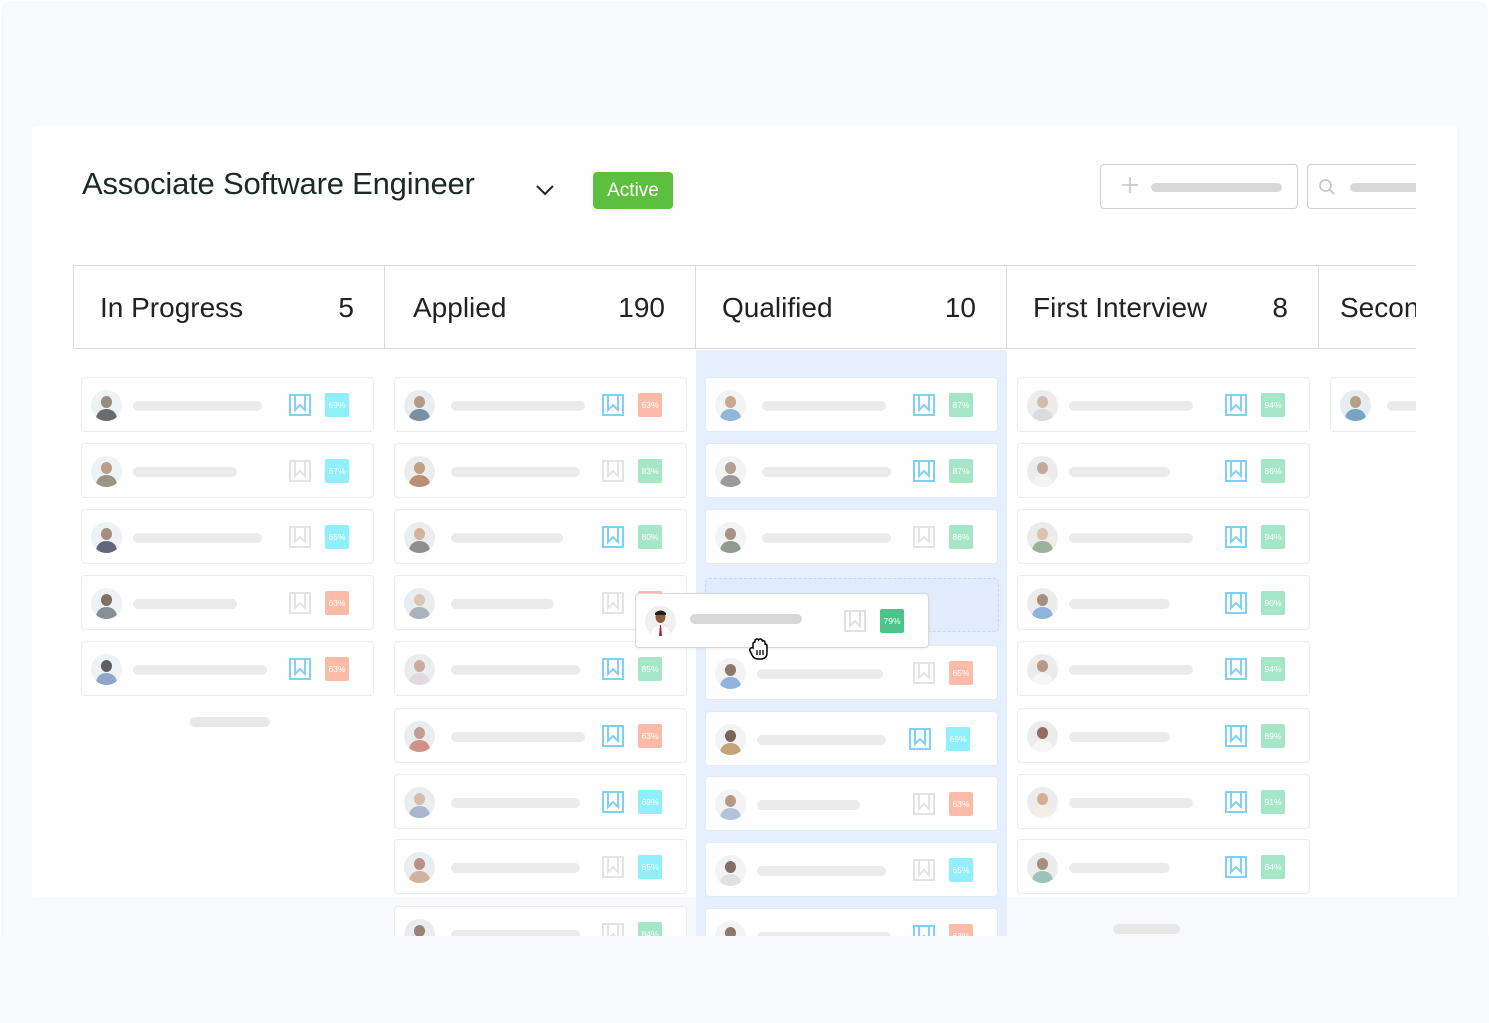 The image size is (1489, 1023). Describe the element at coordinates (851, 307) in the screenshot. I see `stage-header-qualified: Qualified 10` at that location.